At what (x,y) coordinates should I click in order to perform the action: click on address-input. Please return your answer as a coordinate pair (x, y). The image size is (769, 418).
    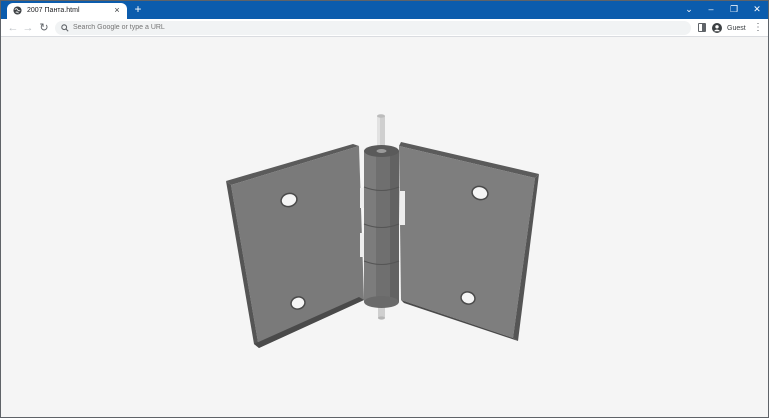
    Looking at the image, I should click on (373, 28).